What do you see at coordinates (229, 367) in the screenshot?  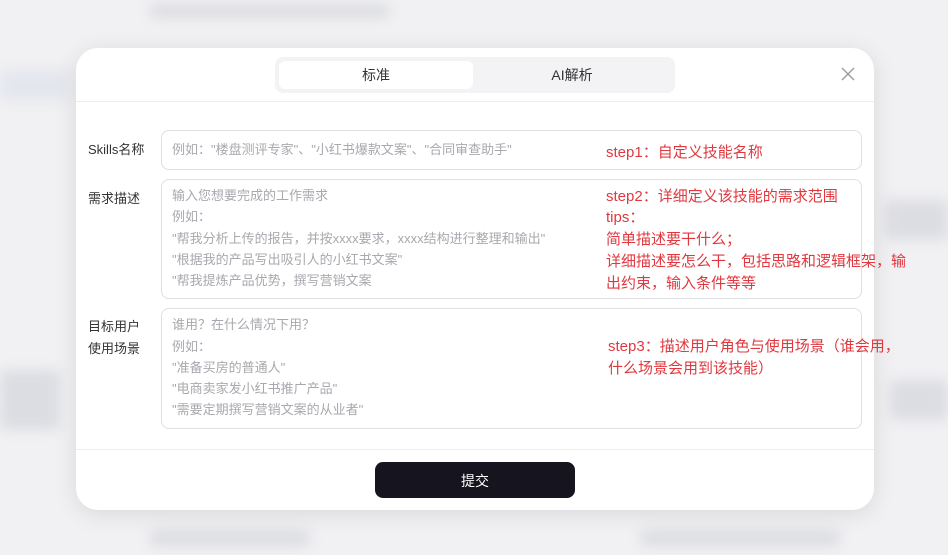 I see `target-placeholder-line: "准备买房的普通人"` at bounding box center [229, 367].